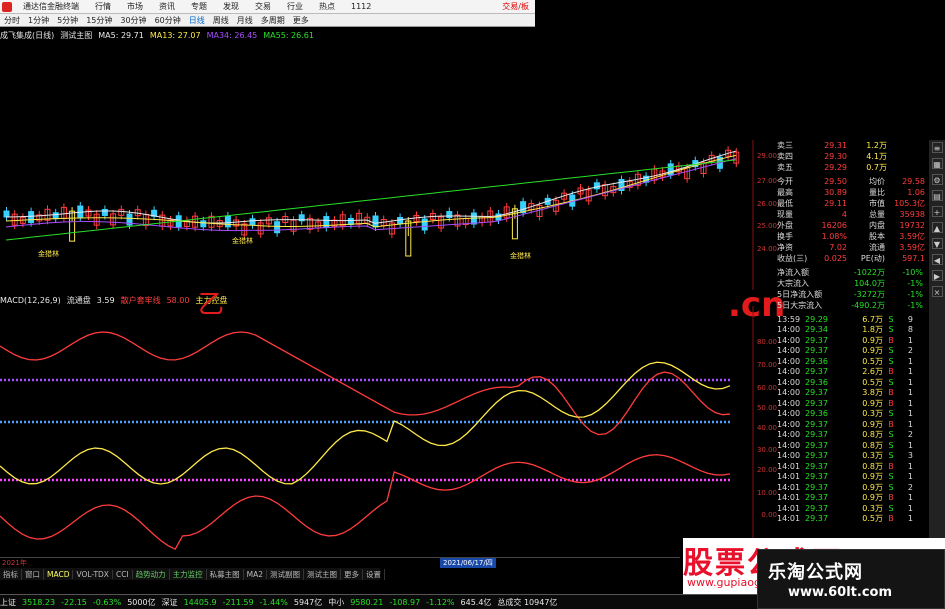 This screenshot has height=609, width=945. Describe the element at coordinates (59, 574) in the screenshot. I see `tab-2: MACD` at that location.